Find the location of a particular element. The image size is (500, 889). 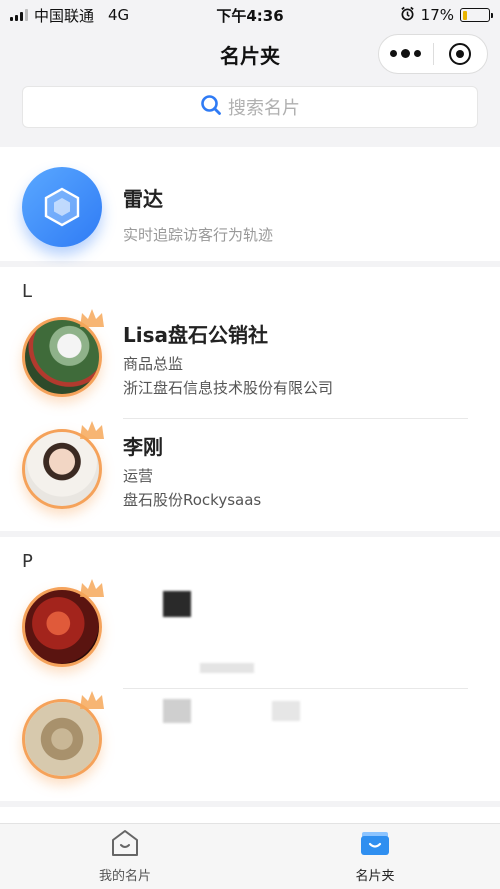

target-circle-icon is located at coordinates (460, 54).